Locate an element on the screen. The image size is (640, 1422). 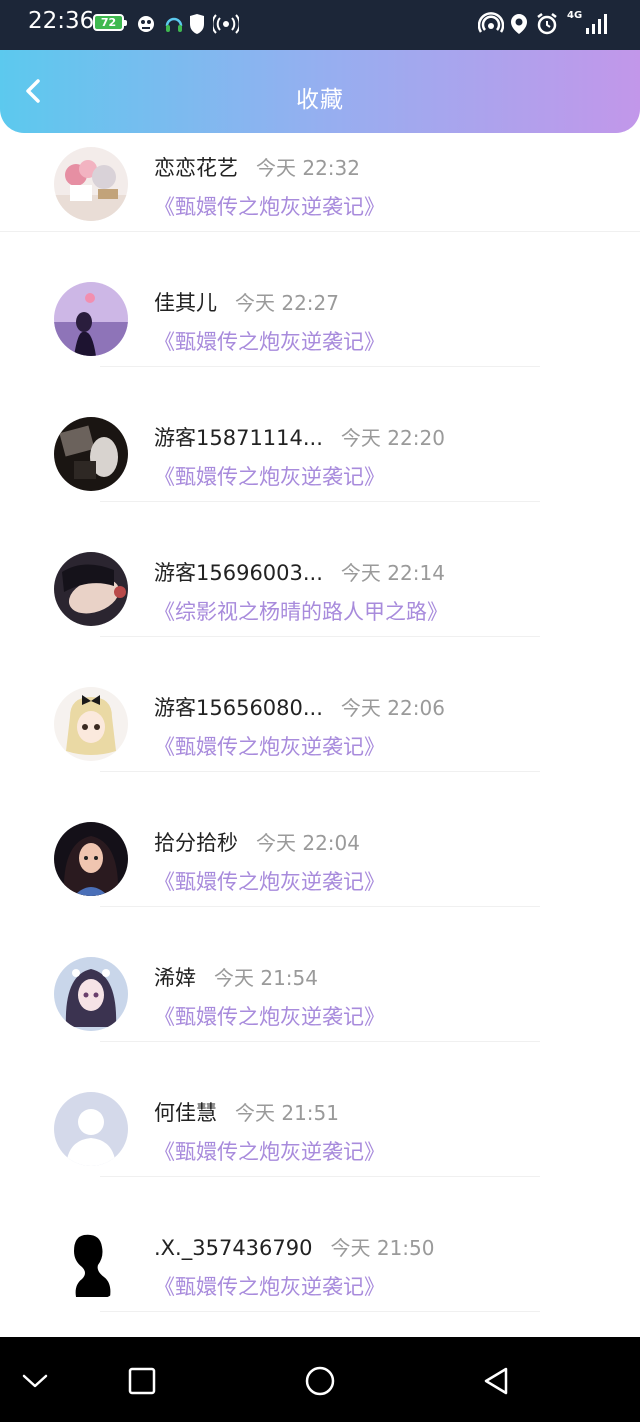
battery-icon: 72 is located at coordinates (110, 22).